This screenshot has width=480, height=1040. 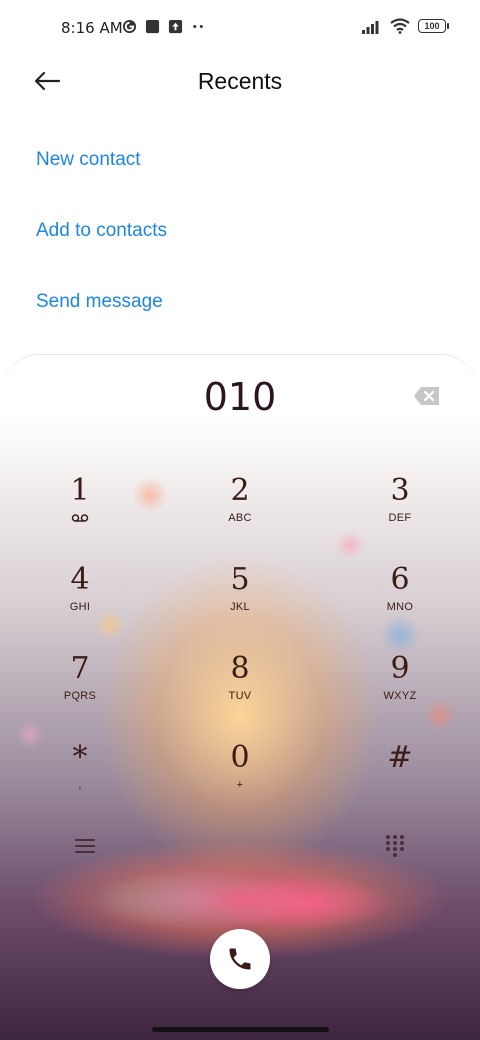 I want to click on key-9: 9 WXYZ, so click(x=400, y=683).